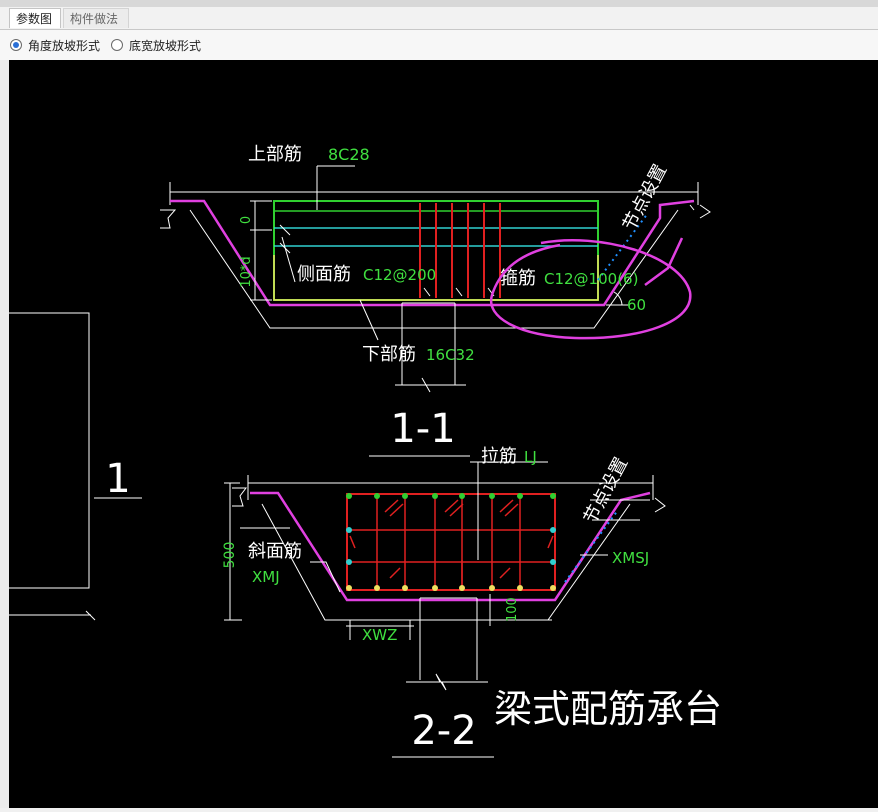 The width and height of the screenshot is (878, 812). I want to click on section-1-1-title: 1-1, so click(422, 429).